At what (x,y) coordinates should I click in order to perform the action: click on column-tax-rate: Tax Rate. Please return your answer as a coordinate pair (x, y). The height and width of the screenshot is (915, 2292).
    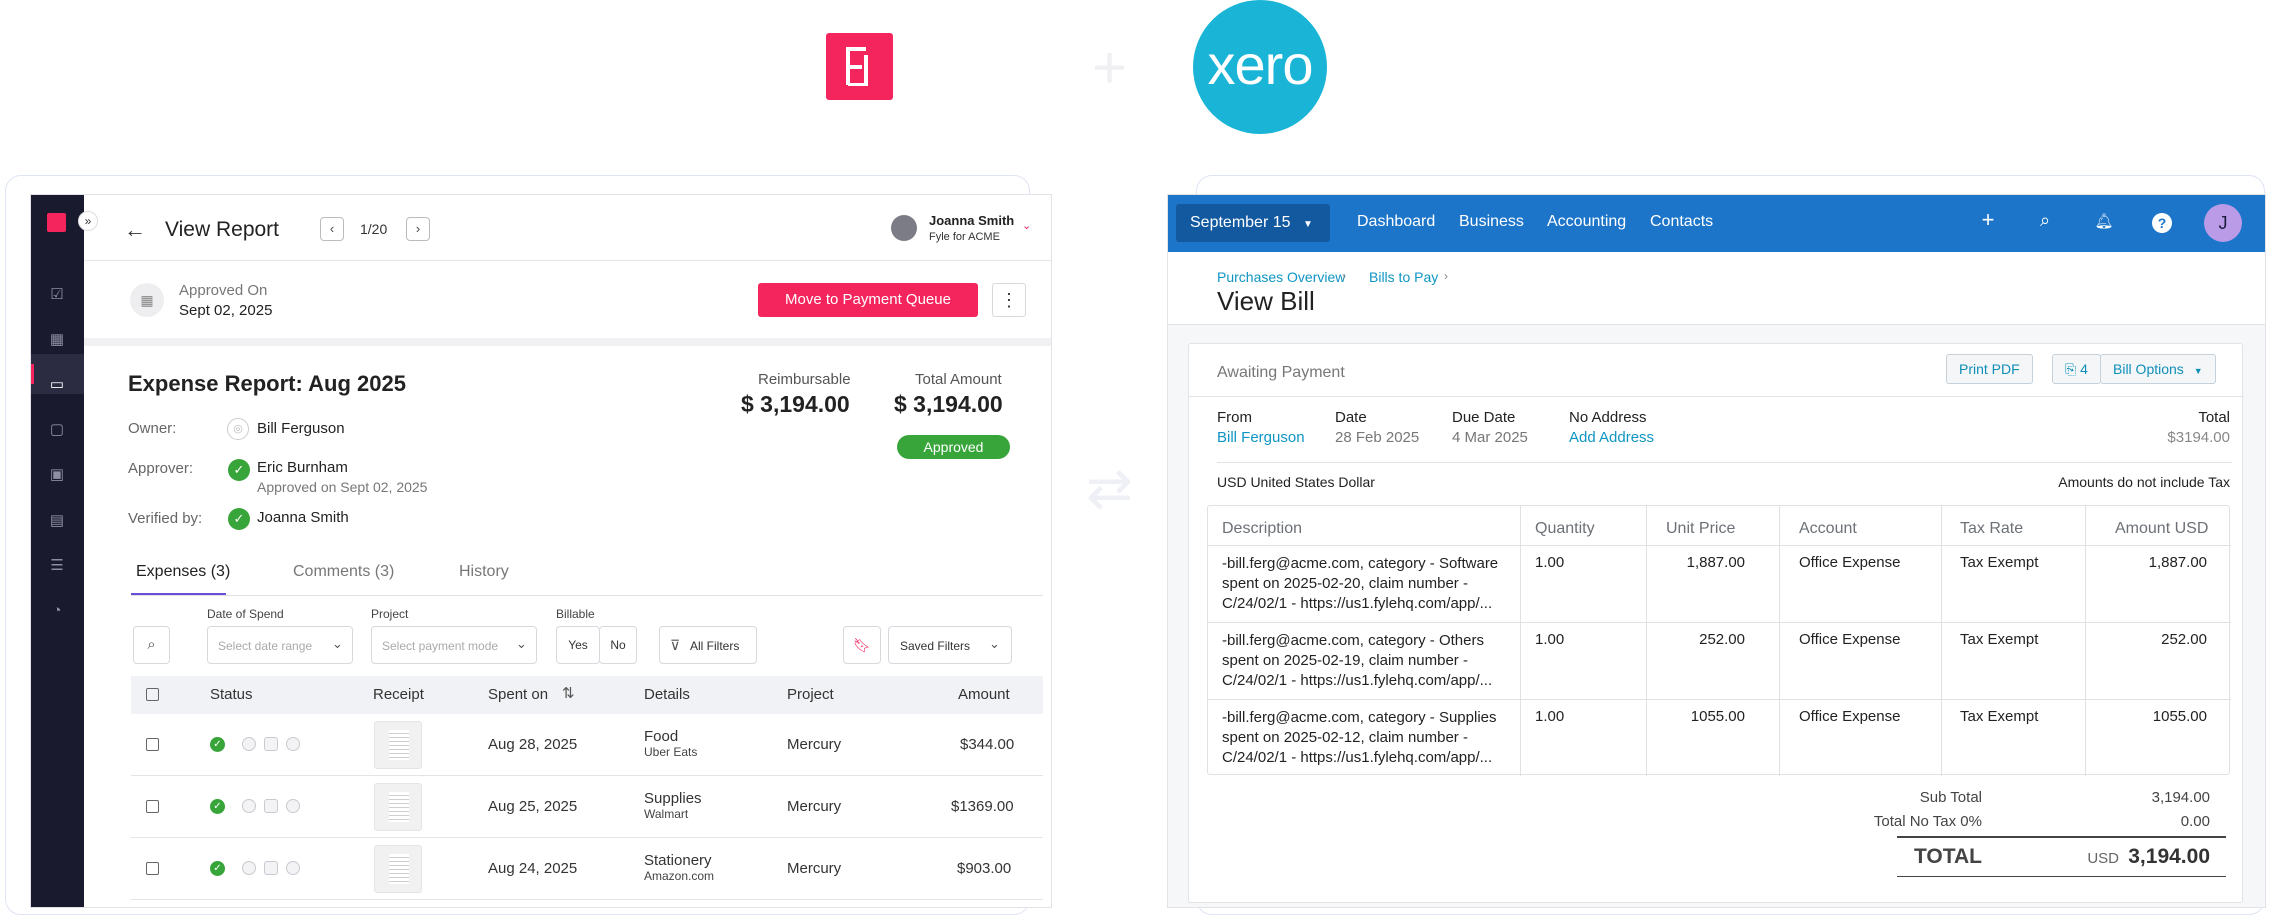
    Looking at the image, I should click on (1992, 528).